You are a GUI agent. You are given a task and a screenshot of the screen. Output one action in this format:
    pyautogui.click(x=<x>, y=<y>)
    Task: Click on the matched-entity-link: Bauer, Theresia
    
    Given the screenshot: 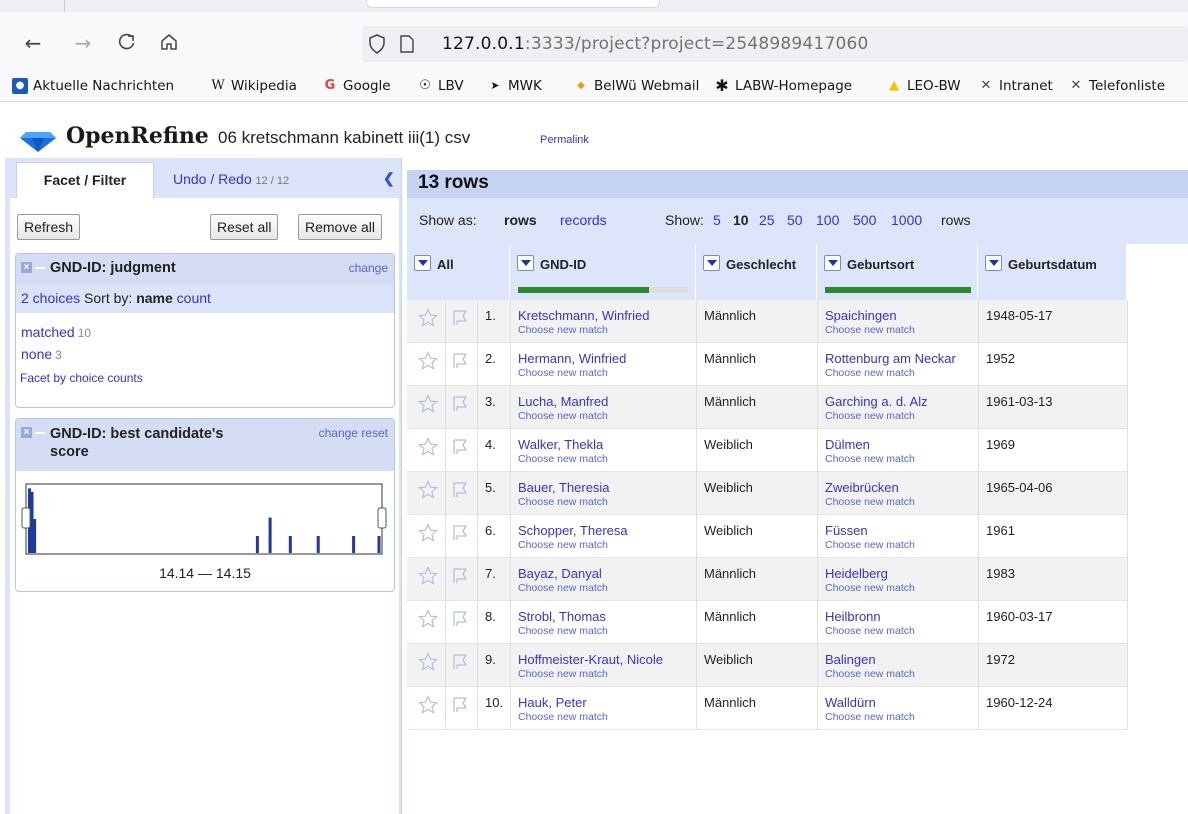 What is the action you would take?
    pyautogui.click(x=564, y=487)
    